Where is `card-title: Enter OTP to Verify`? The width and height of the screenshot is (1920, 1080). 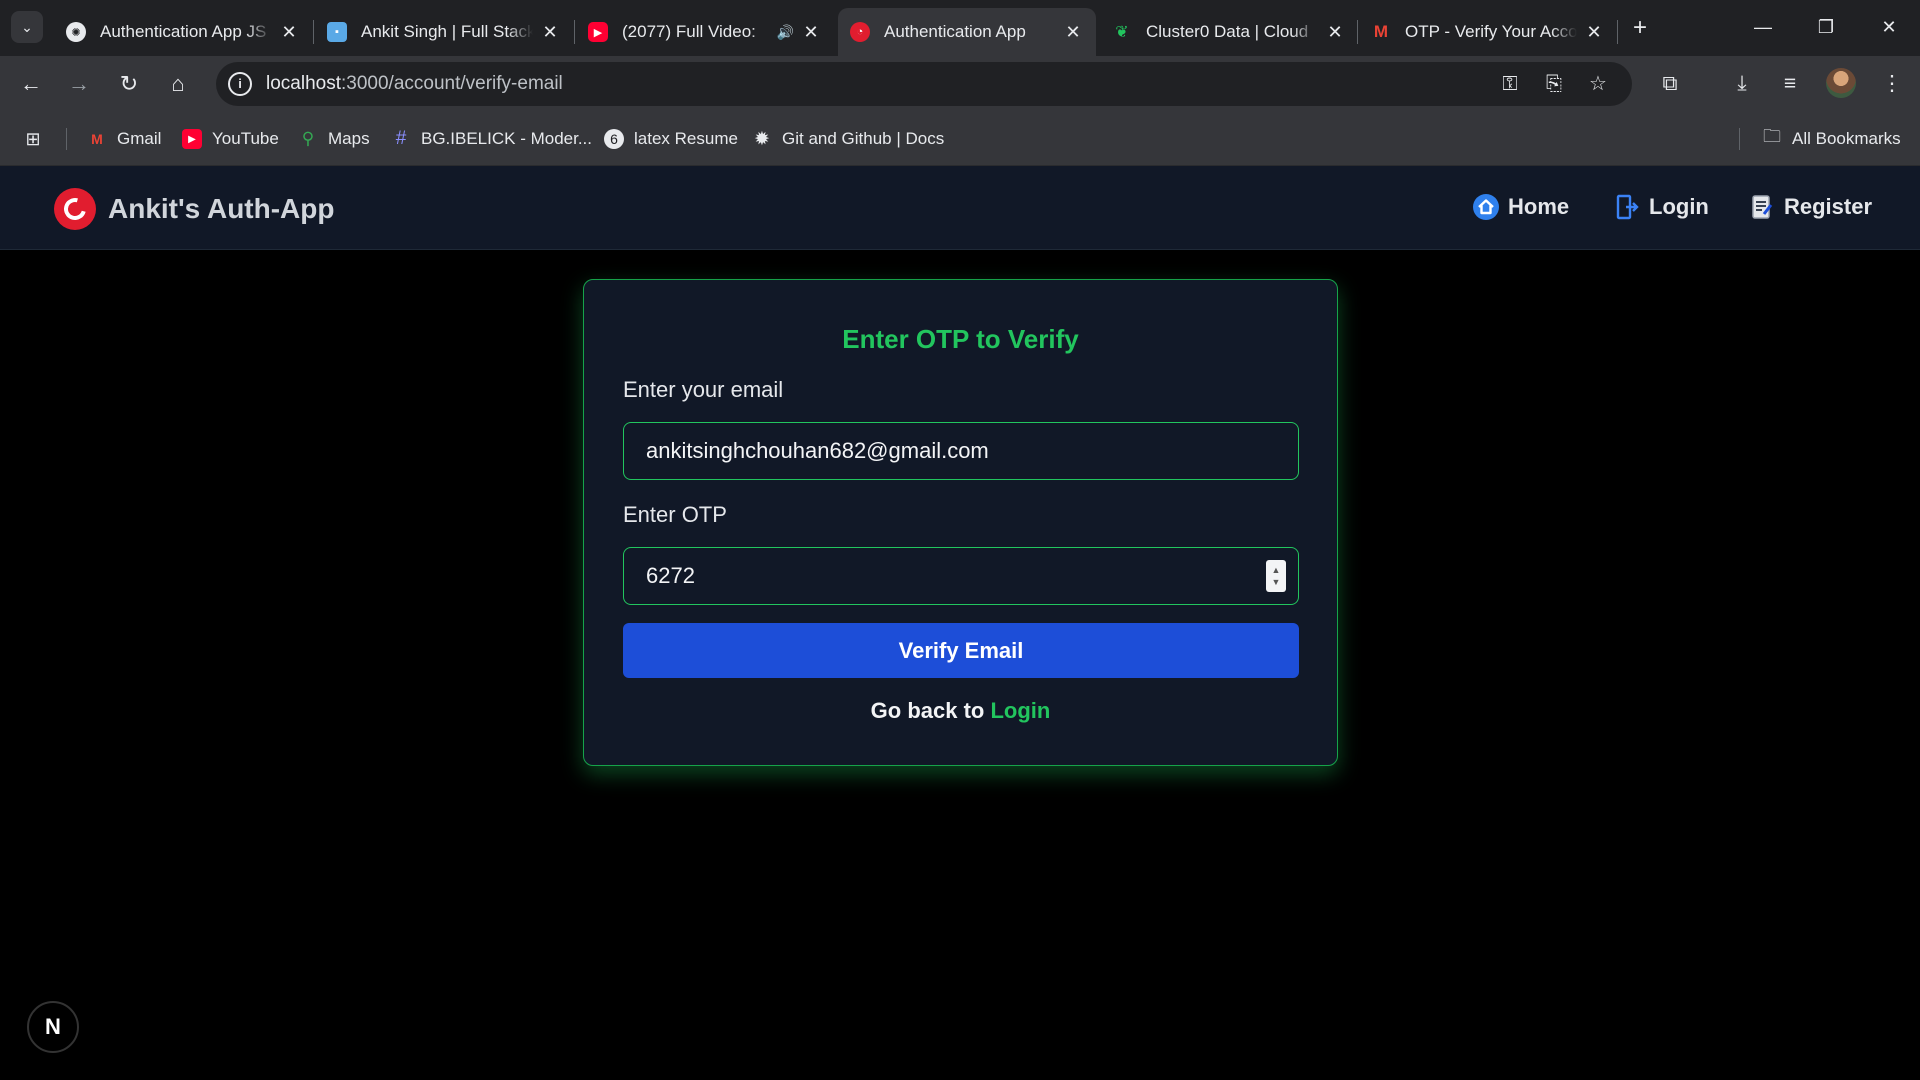
card-title: Enter OTP to Verify is located at coordinates (960, 339).